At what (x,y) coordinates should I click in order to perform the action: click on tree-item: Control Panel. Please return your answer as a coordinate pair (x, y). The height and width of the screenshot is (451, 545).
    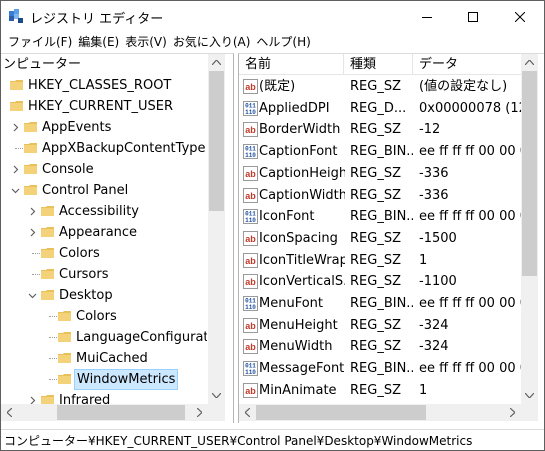
    Looking at the image, I should click on (104, 190).